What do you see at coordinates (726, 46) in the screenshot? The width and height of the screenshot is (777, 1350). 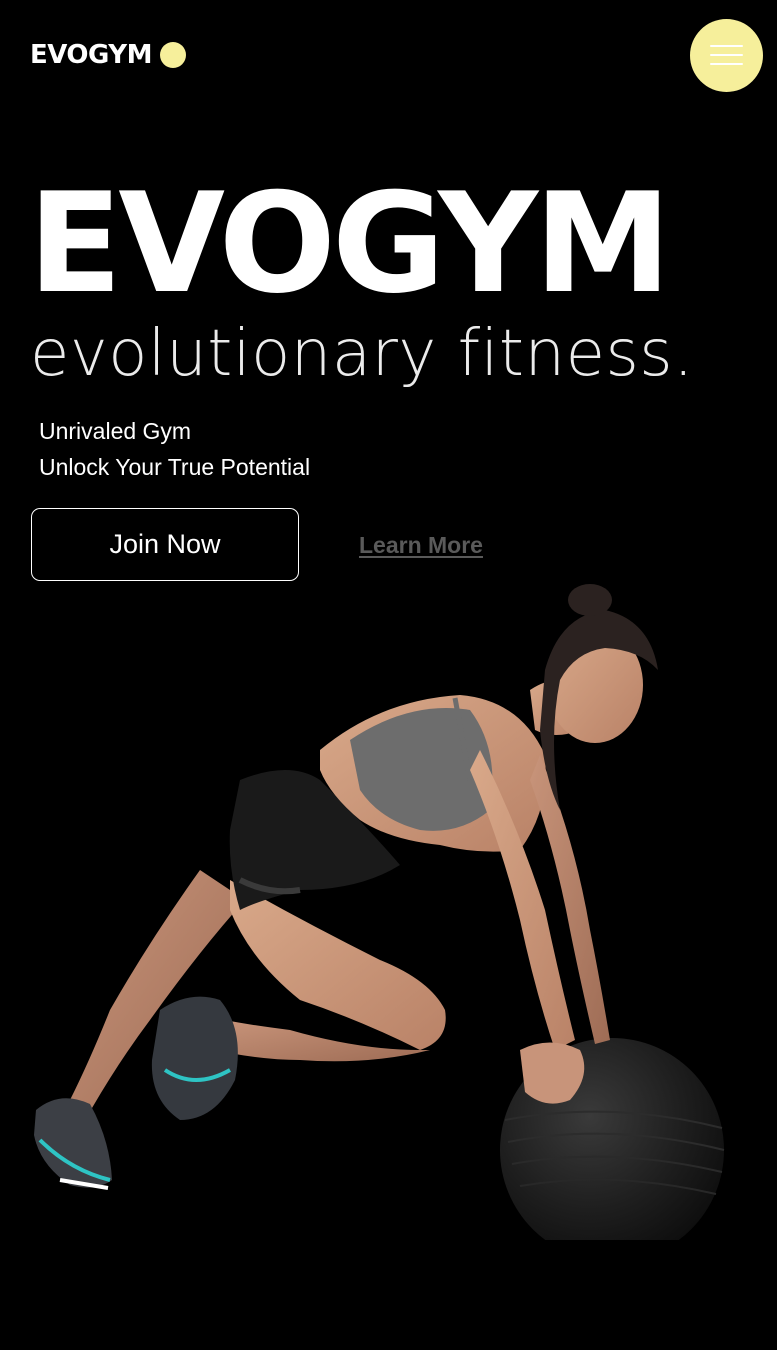 I see `hamburger-menu-icon` at bounding box center [726, 46].